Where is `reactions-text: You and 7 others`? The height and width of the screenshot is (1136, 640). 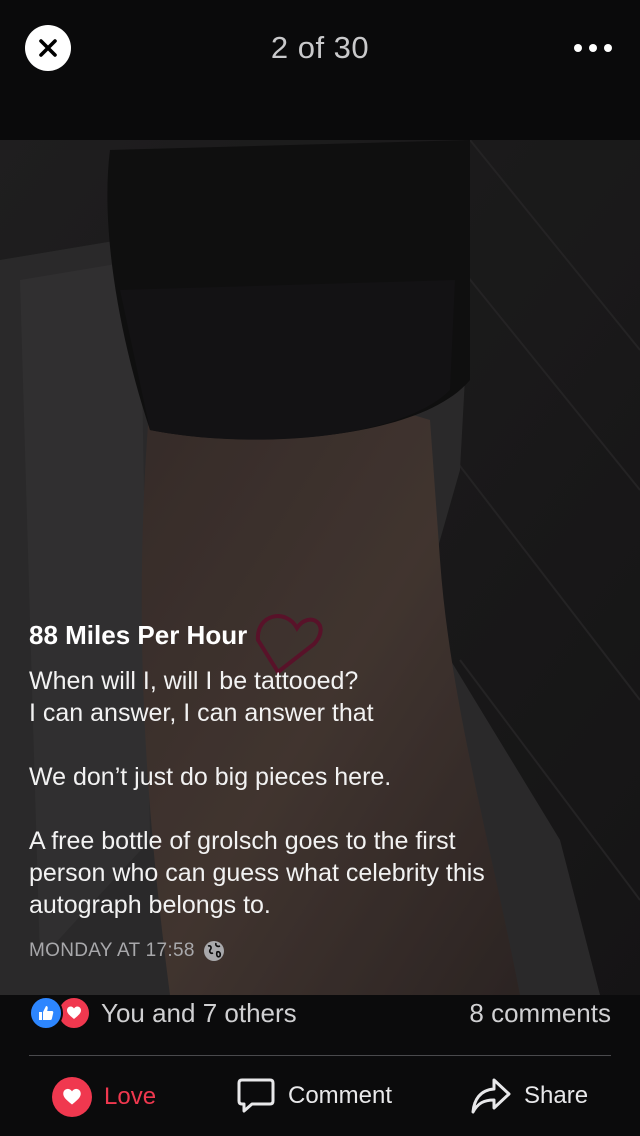 reactions-text: You and 7 others is located at coordinates (199, 1012).